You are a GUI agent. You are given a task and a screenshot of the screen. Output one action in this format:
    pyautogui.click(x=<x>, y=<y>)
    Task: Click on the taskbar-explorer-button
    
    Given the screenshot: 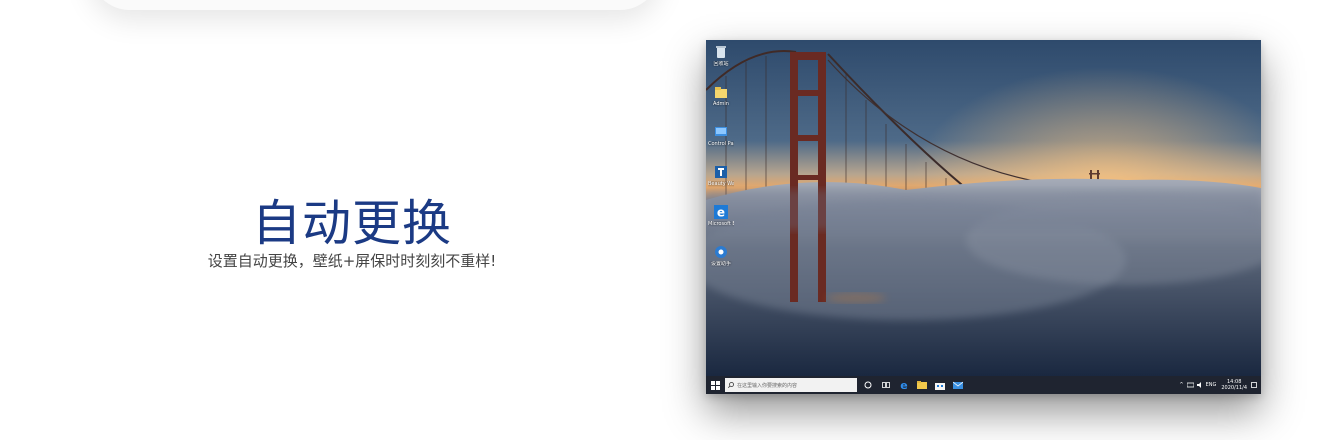 What is the action you would take?
    pyautogui.click(x=922, y=385)
    